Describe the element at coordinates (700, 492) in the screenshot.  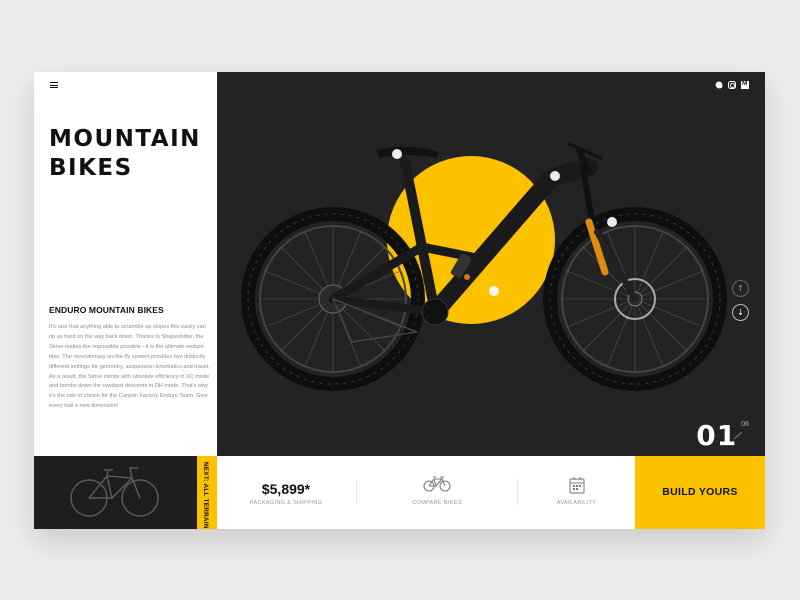
I see `build-yours-button: BUILD YOURS` at that location.